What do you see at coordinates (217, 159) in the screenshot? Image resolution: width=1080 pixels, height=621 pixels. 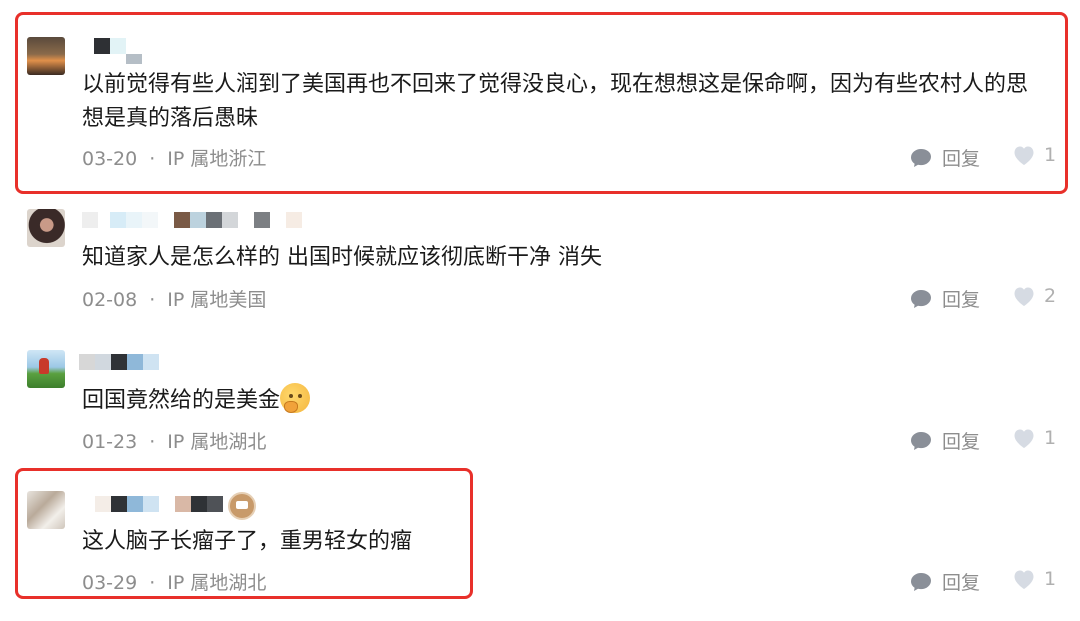 I see `ip-location: IP 属地浙江` at bounding box center [217, 159].